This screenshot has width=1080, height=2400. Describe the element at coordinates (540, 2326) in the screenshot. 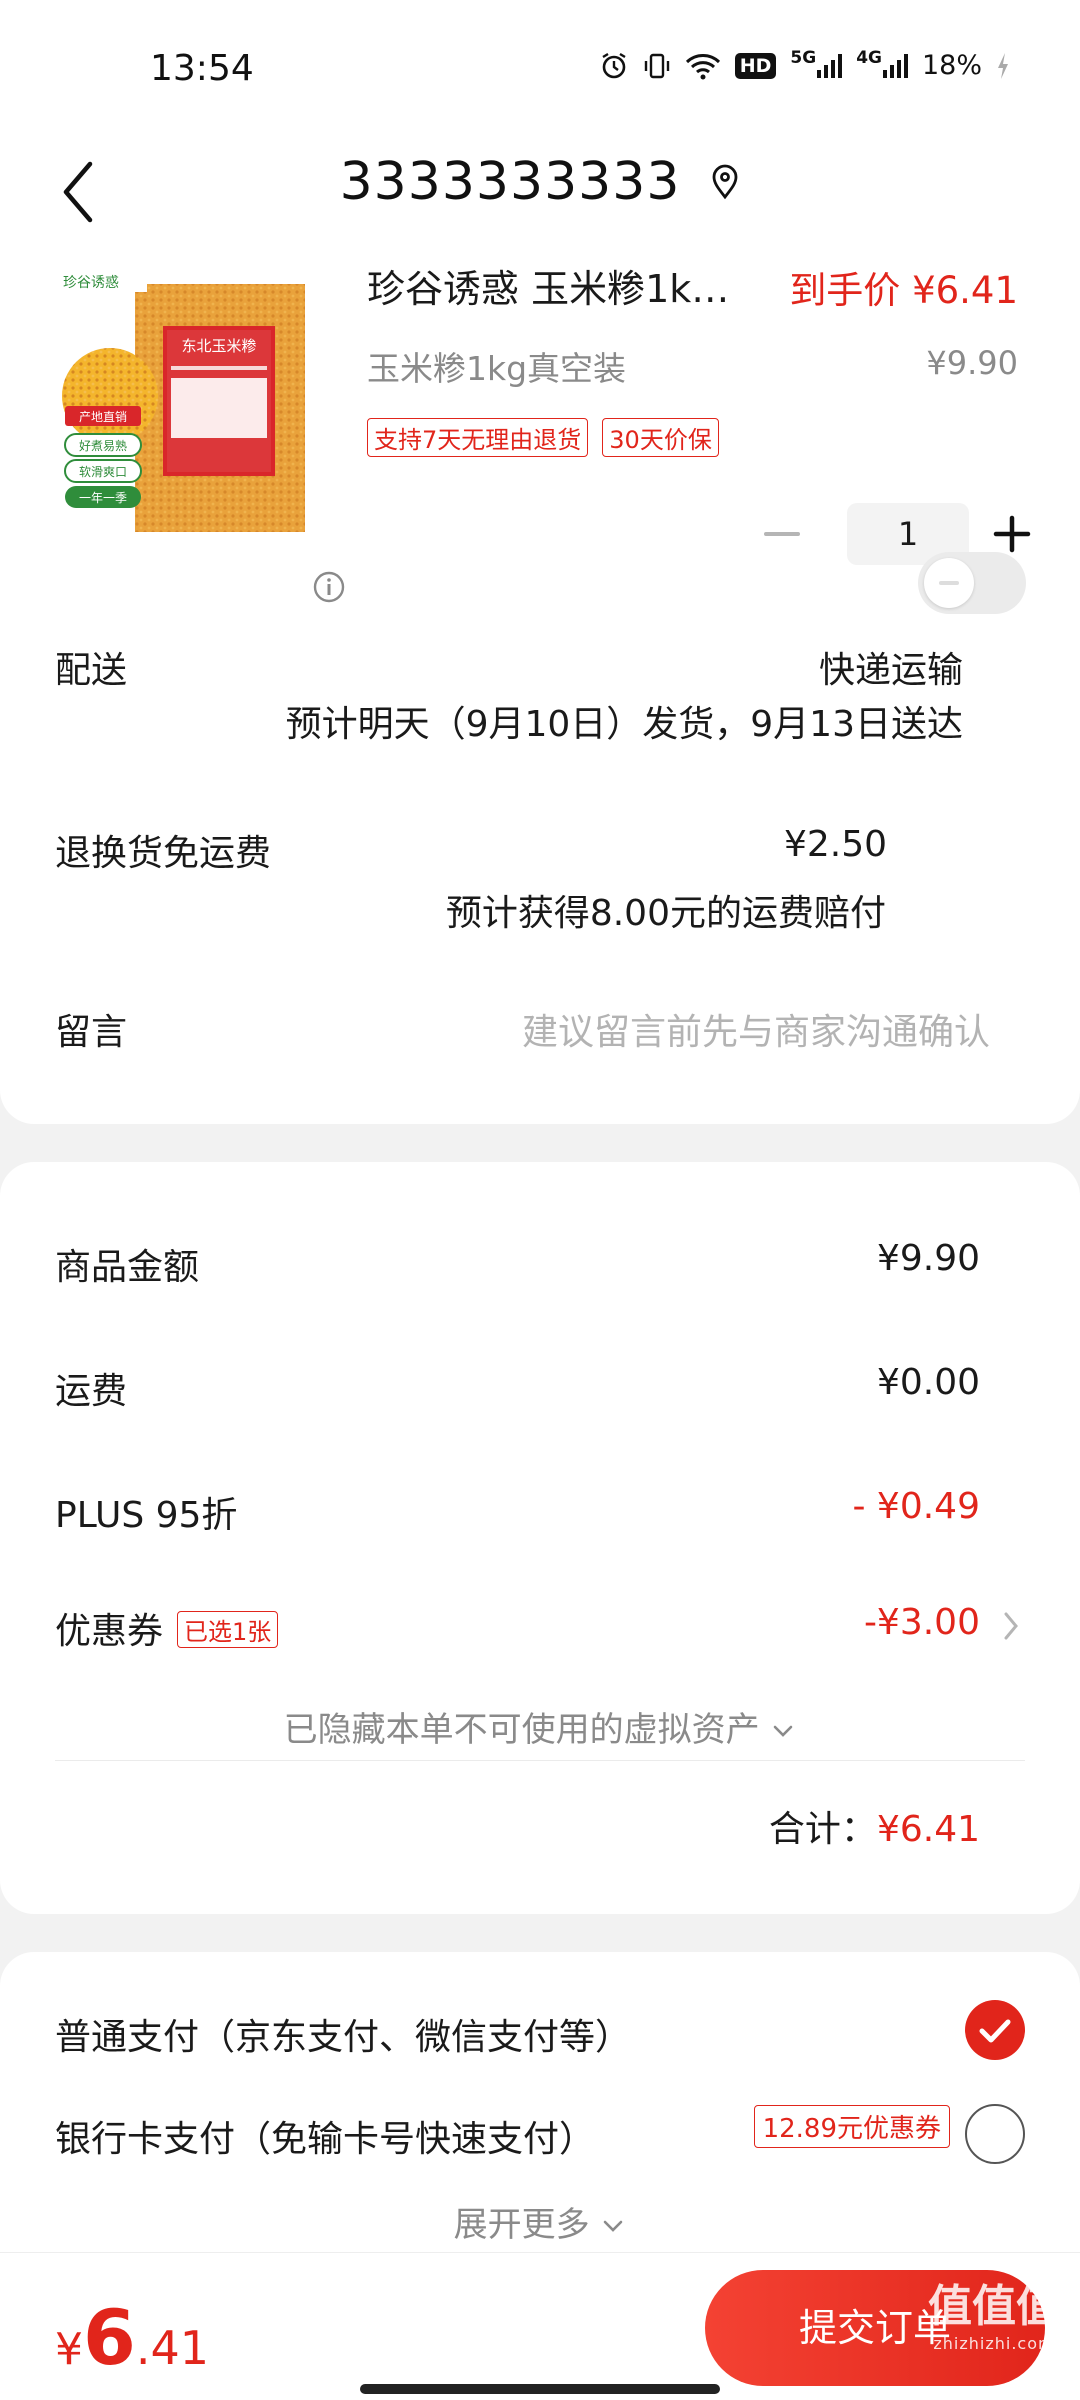

I see `checkout-bar: ¥6.41 提交订单` at that location.